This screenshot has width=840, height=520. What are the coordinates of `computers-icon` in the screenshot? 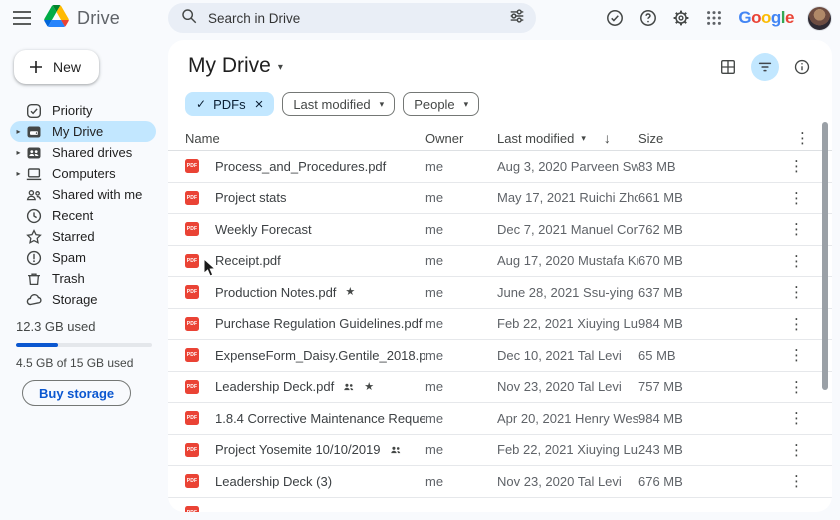 It's located at (34, 174).